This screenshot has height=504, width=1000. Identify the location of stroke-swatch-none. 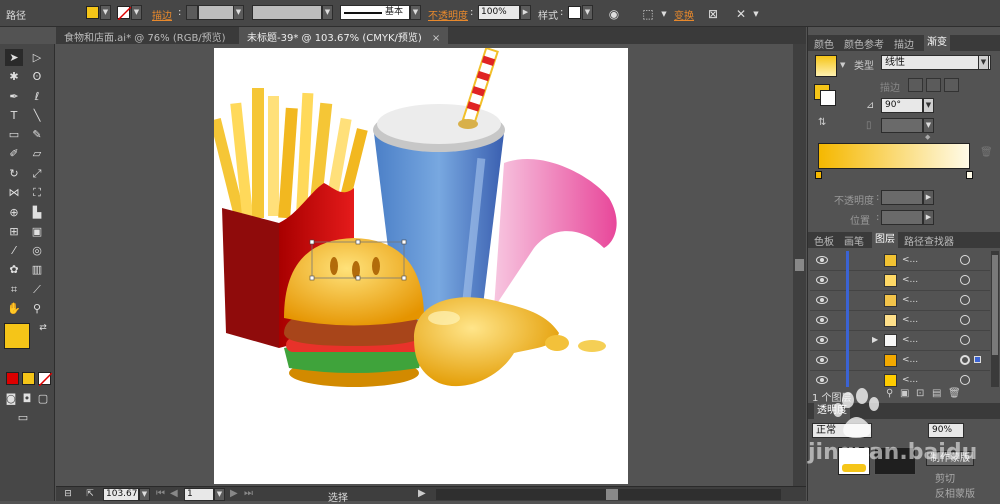
(124, 13).